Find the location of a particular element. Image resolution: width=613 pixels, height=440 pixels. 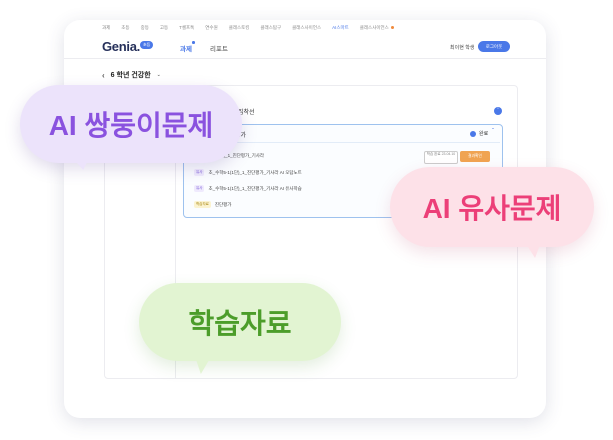

topnav-item: T셀프톡 is located at coordinates (186, 28).